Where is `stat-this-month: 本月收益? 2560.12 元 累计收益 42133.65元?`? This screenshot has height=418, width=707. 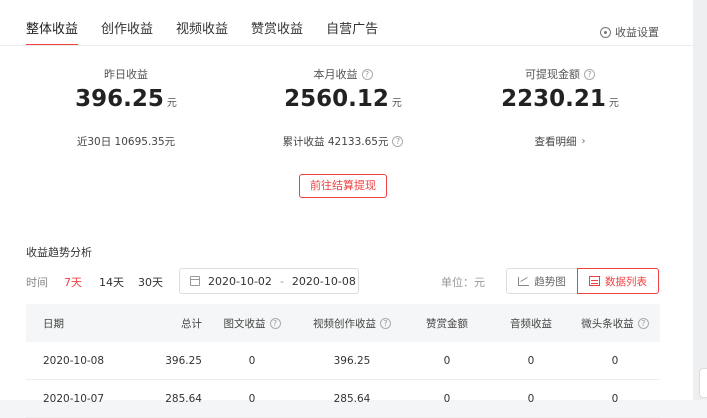 stat-this-month: 本月收益? 2560.12 元 累计收益 42133.65元? is located at coordinates (343, 108).